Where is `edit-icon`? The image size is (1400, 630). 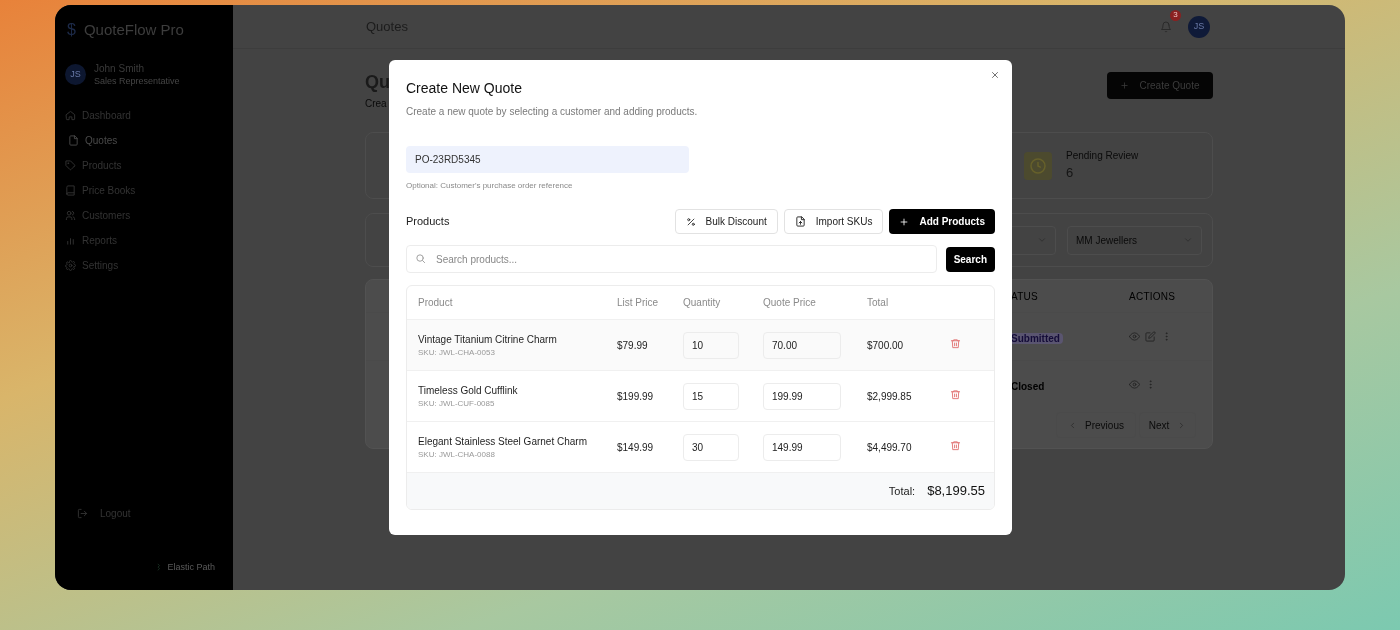
edit-icon is located at coordinates (1150, 336).